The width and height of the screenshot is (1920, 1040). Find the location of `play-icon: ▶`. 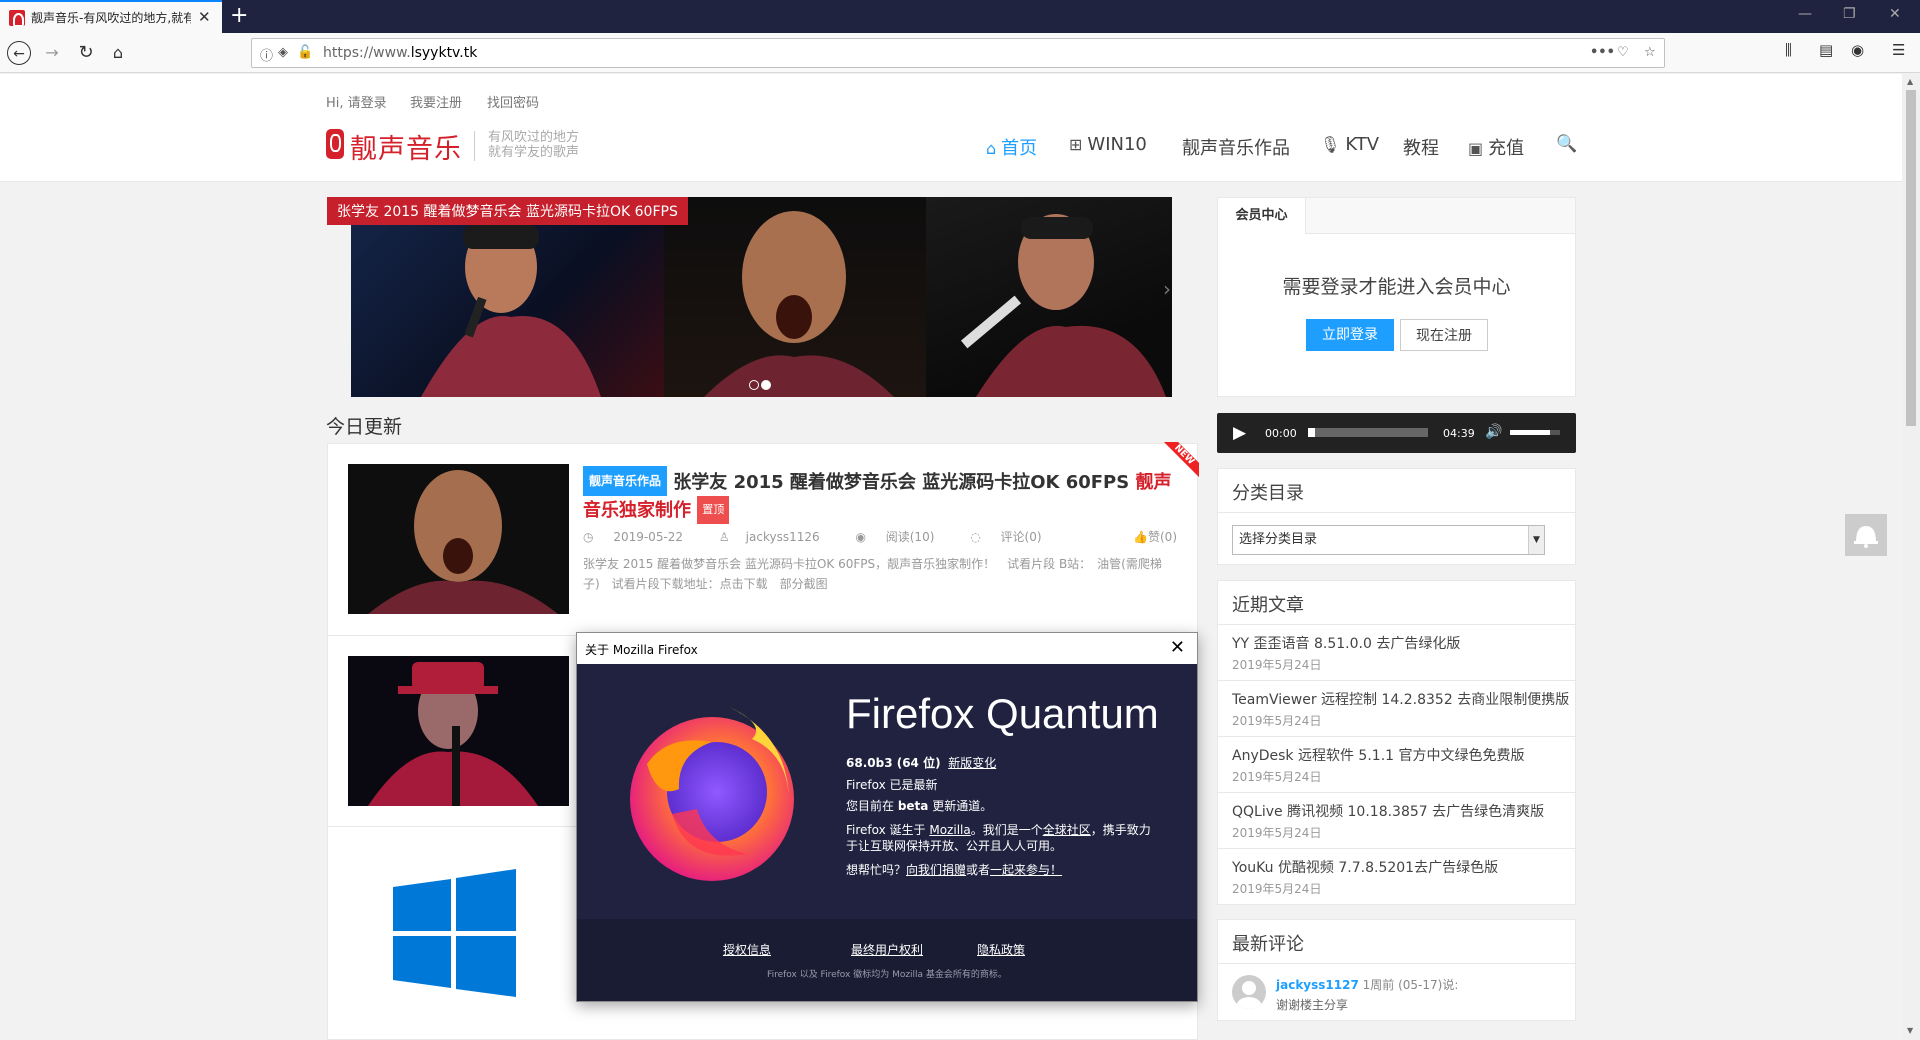

play-icon: ▶ is located at coordinates (1239, 433).